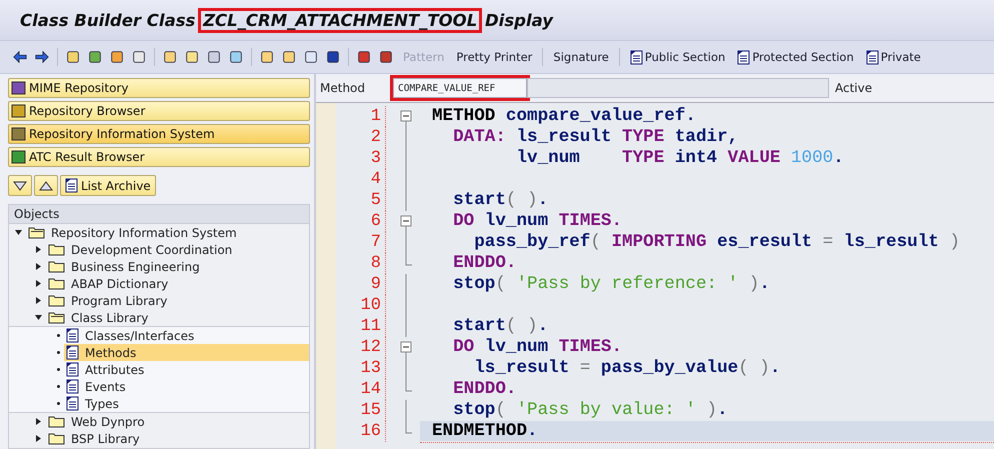  Describe the element at coordinates (186, 335) in the screenshot. I see `tree-item: Classes/Interfaces` at that location.